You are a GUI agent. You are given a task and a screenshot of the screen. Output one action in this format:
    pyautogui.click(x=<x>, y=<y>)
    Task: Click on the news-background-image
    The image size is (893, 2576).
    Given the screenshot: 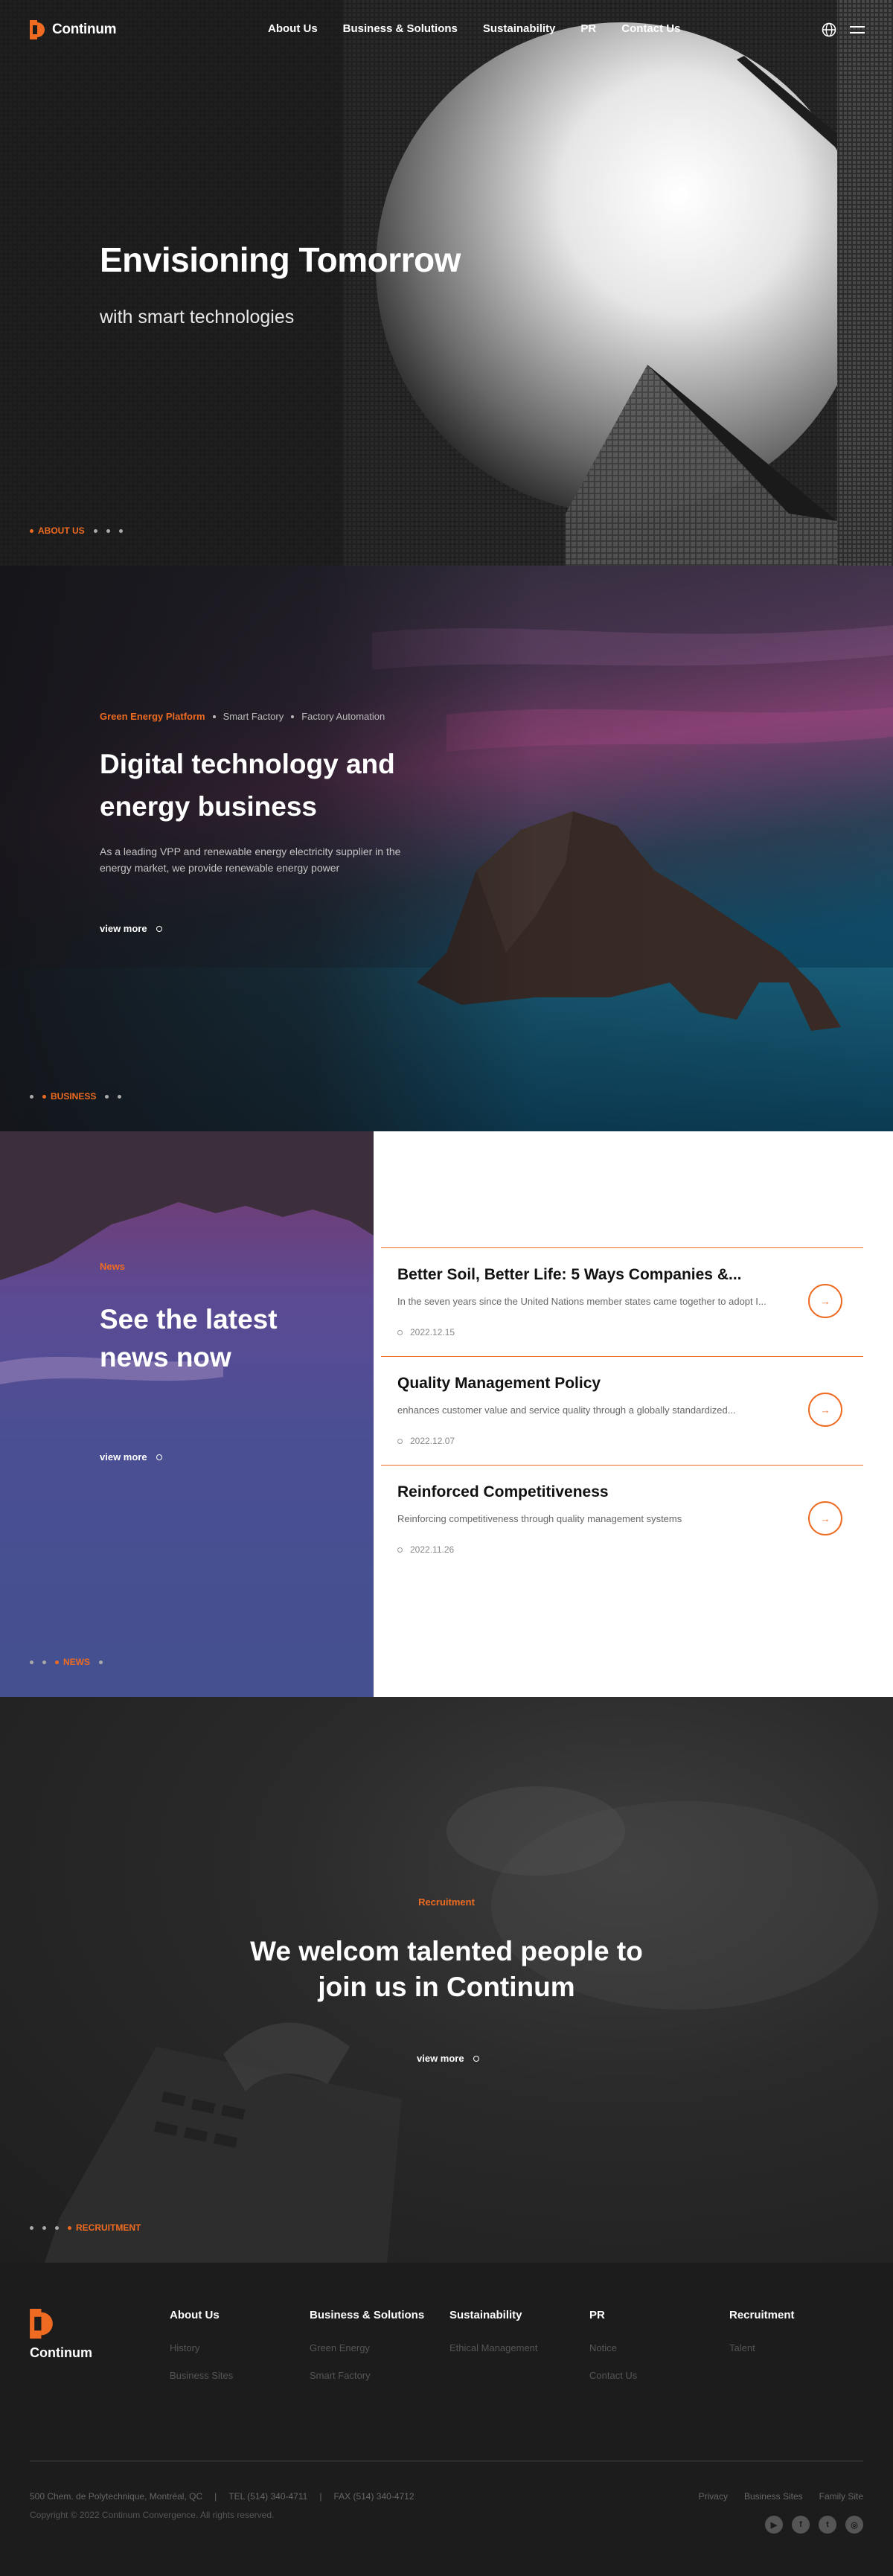 What is the action you would take?
    pyautogui.click(x=187, y=1257)
    